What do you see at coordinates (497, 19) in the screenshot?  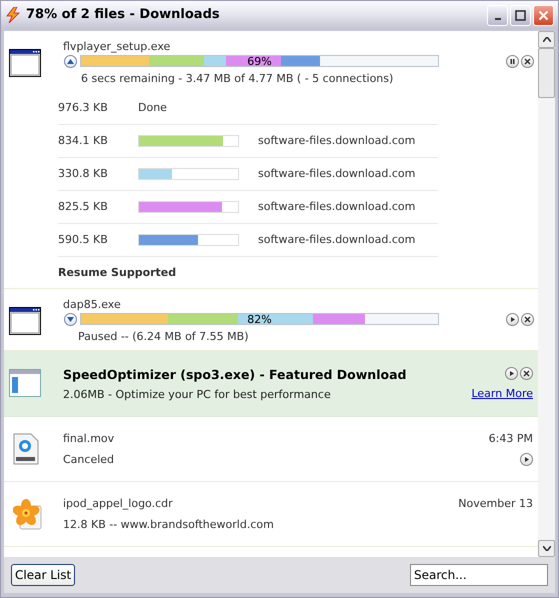 I see `minimize-icon` at bounding box center [497, 19].